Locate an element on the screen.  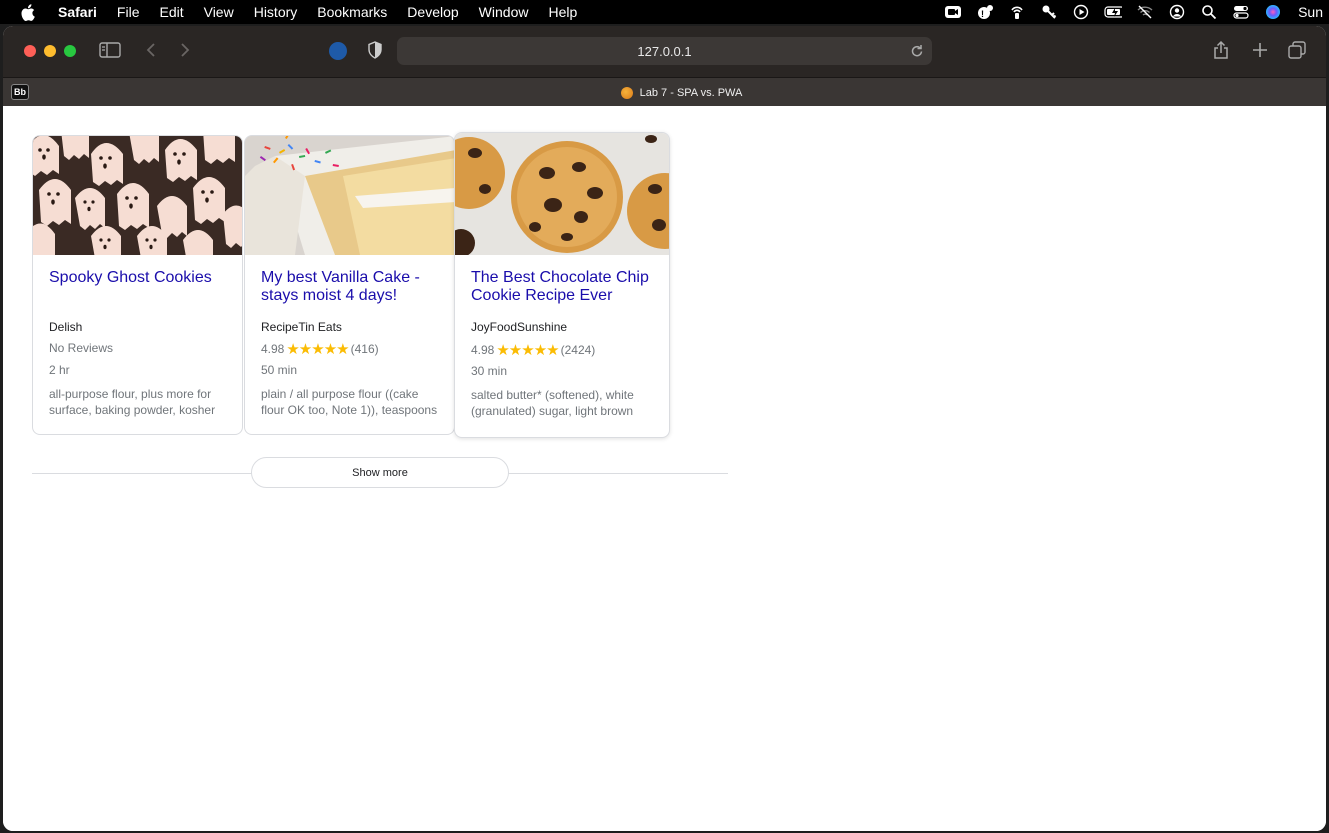
search-icon is located at coordinates (1209, 12).